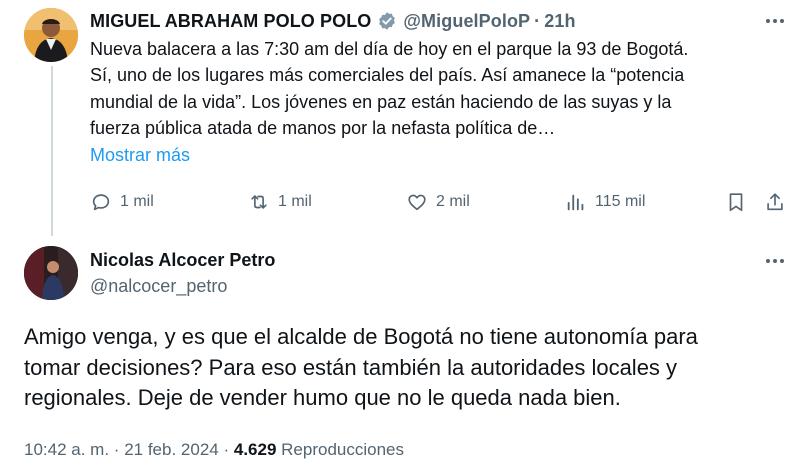  Describe the element at coordinates (559, 21) in the screenshot. I see `tweet-time: 21h` at that location.